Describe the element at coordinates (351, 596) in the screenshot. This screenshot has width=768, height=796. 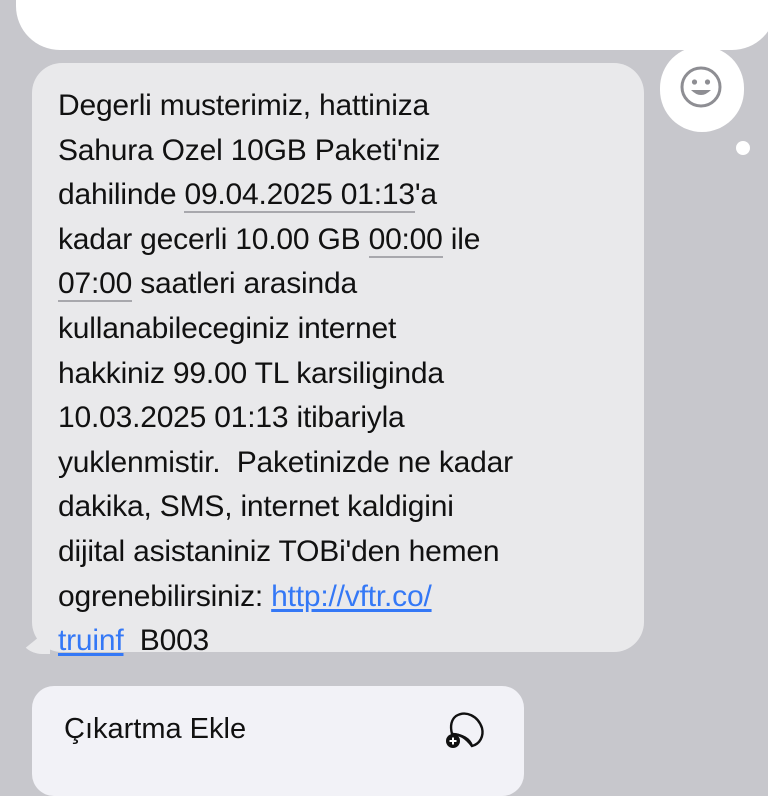
I see `url-link: http://vftr.co/` at that location.